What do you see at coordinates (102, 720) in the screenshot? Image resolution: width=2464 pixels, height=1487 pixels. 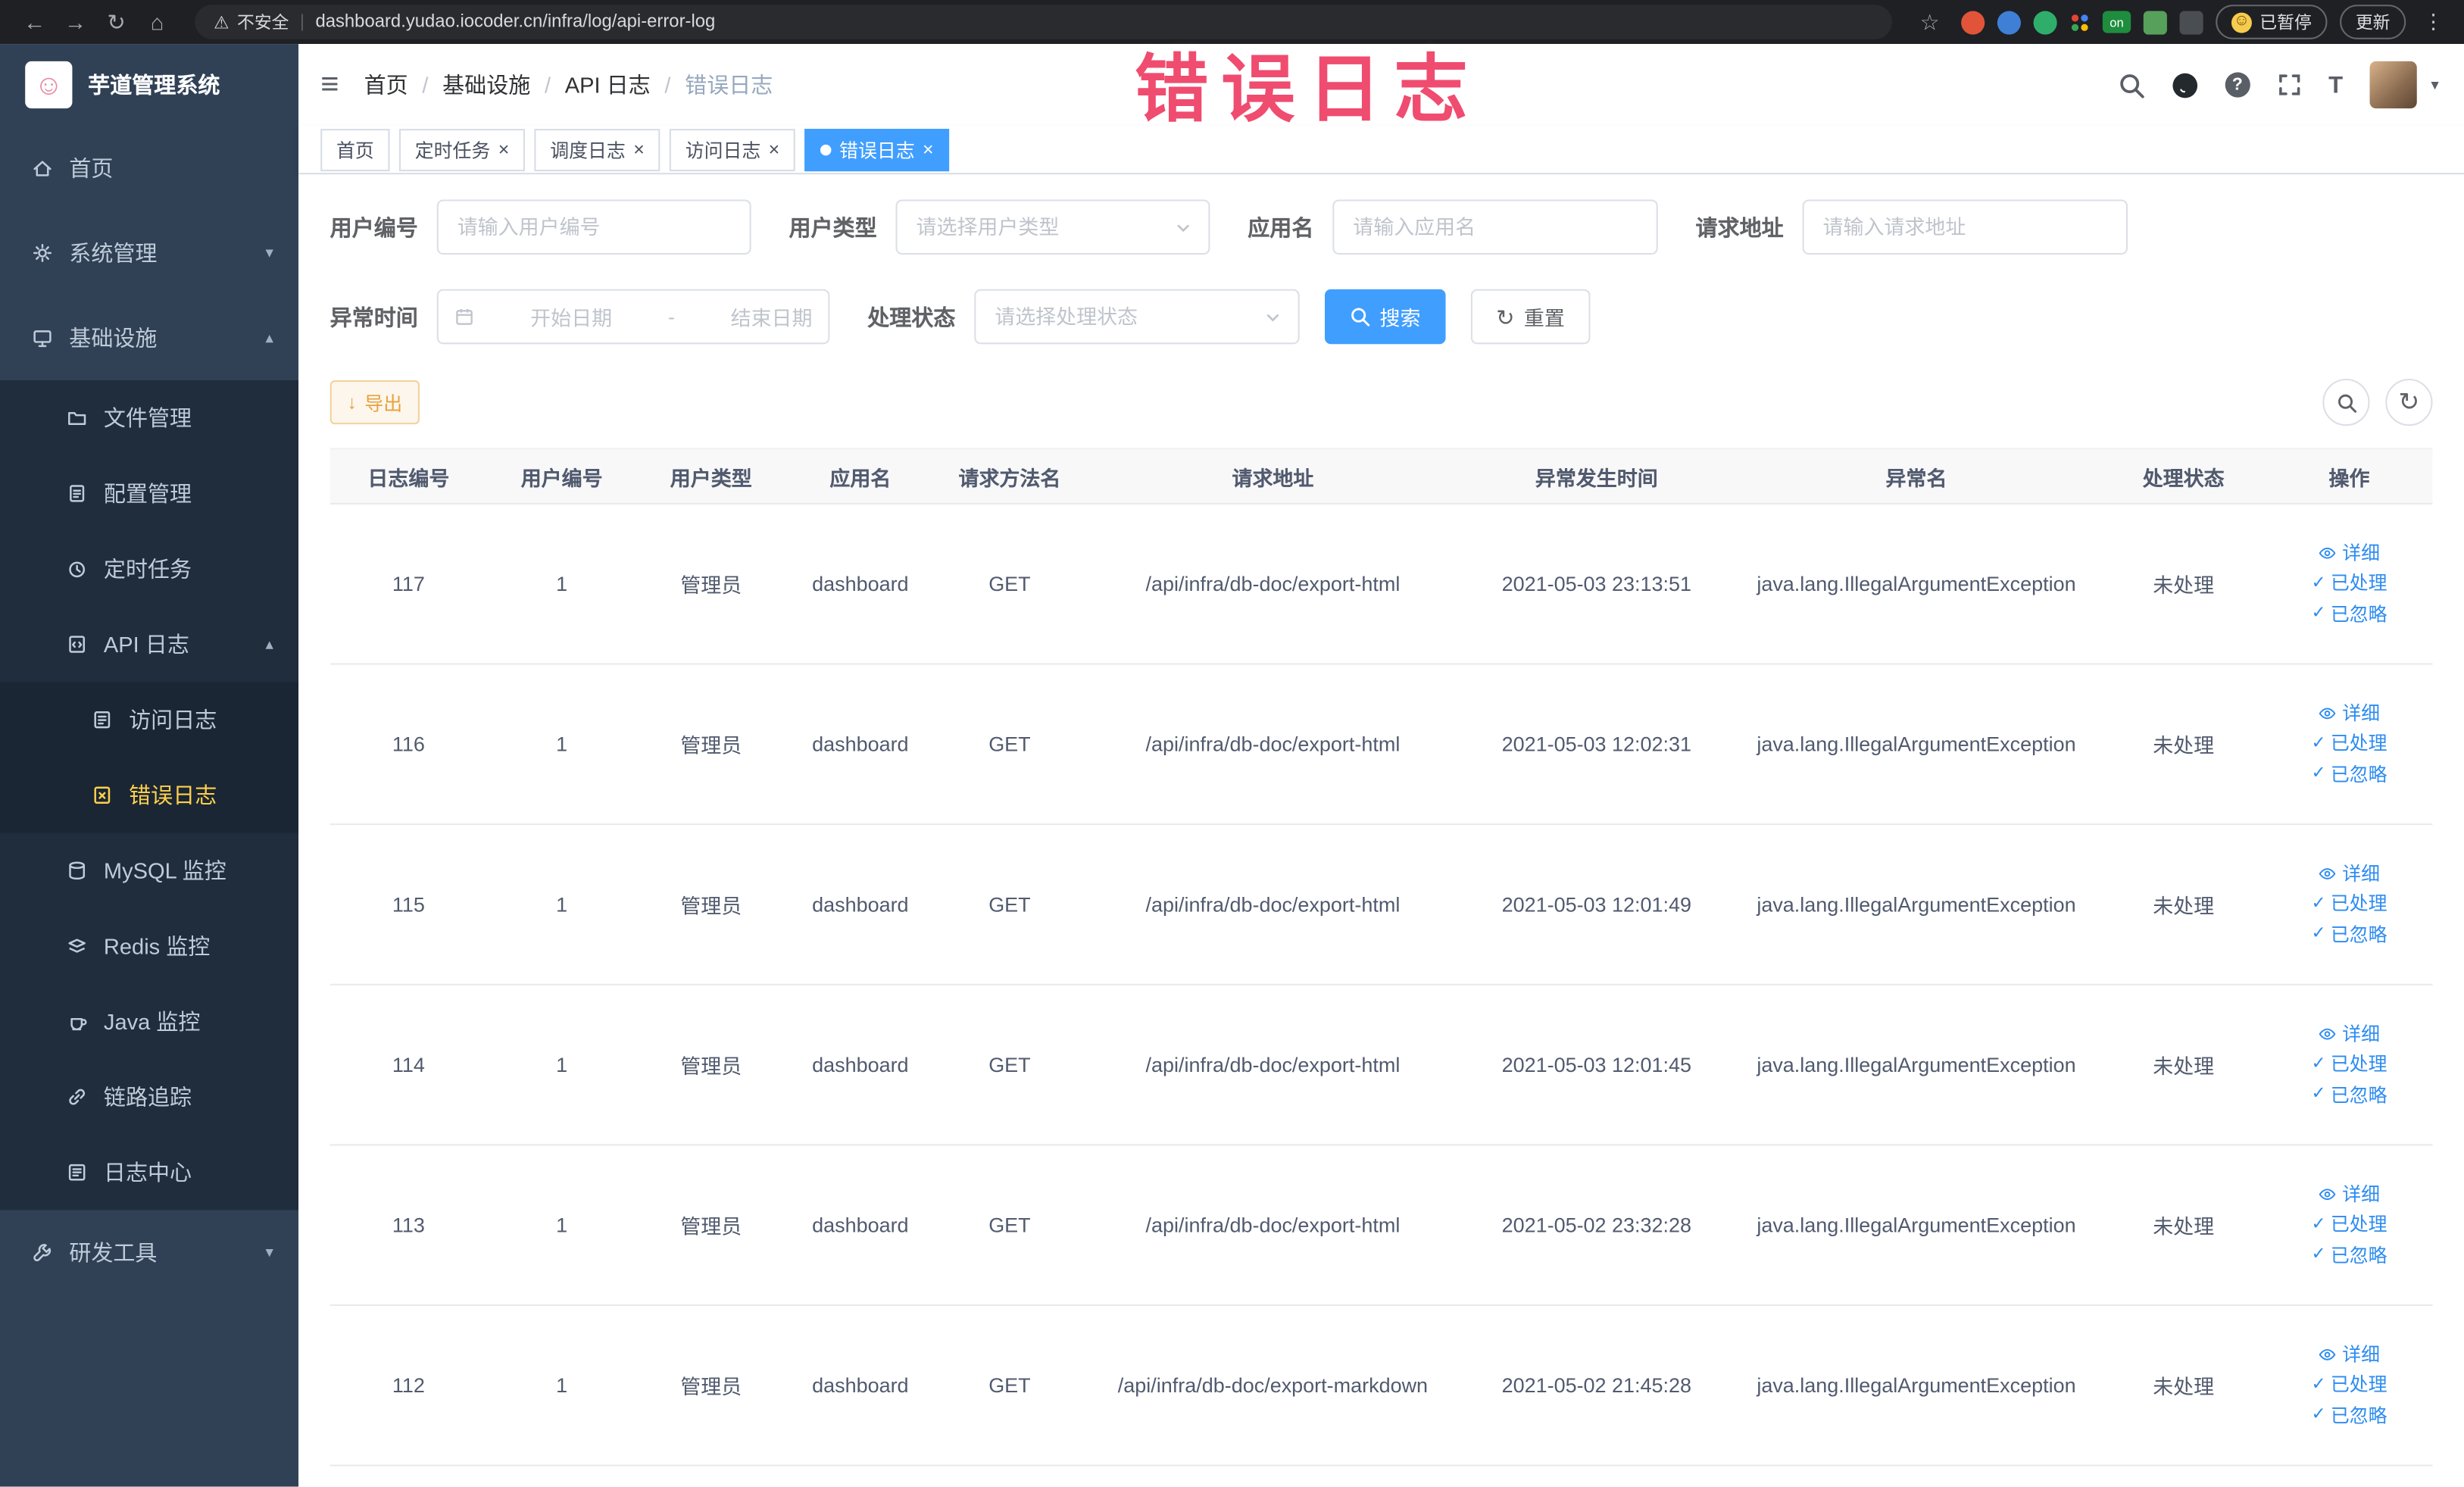 I see `log-document-icon` at bounding box center [102, 720].